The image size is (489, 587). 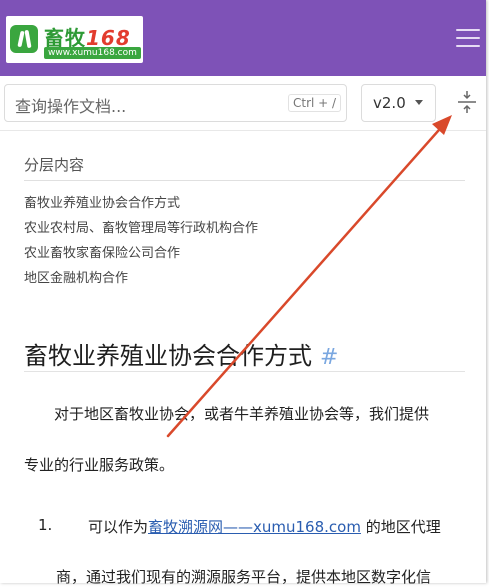 What do you see at coordinates (243, 38) in the screenshot?
I see `top-navbar: 畜牧168 www.xumu168.com` at bounding box center [243, 38].